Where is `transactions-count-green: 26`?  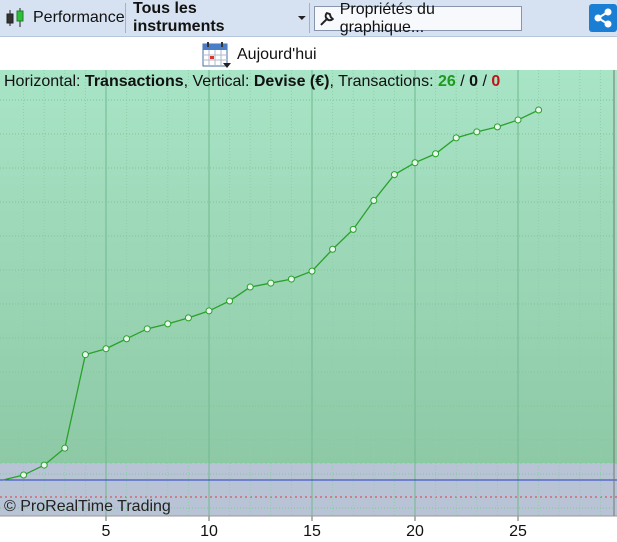 transactions-count-green: 26 is located at coordinates (446, 81).